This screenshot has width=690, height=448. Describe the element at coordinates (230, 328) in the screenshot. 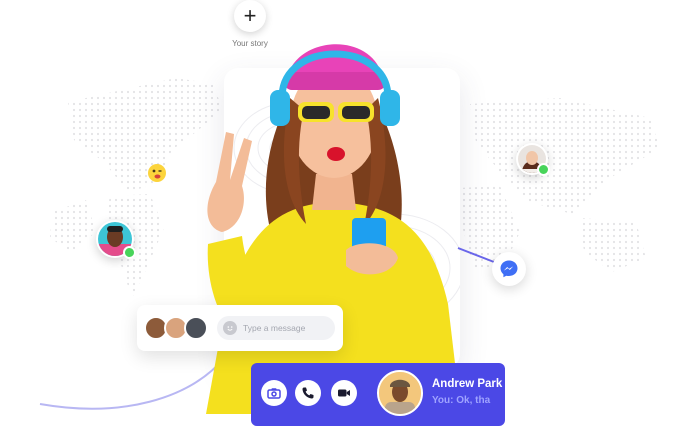

I see `emoji-smile-icon` at that location.